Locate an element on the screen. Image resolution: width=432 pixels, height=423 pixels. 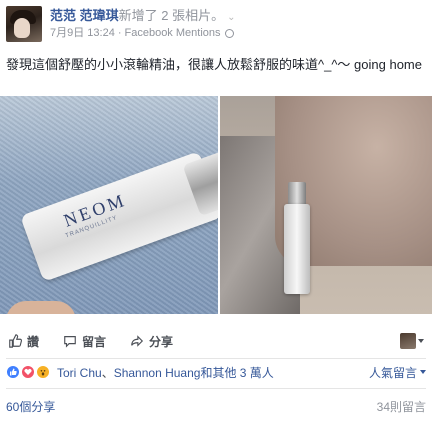
comment-label: 留言 is located at coordinates (94, 341).